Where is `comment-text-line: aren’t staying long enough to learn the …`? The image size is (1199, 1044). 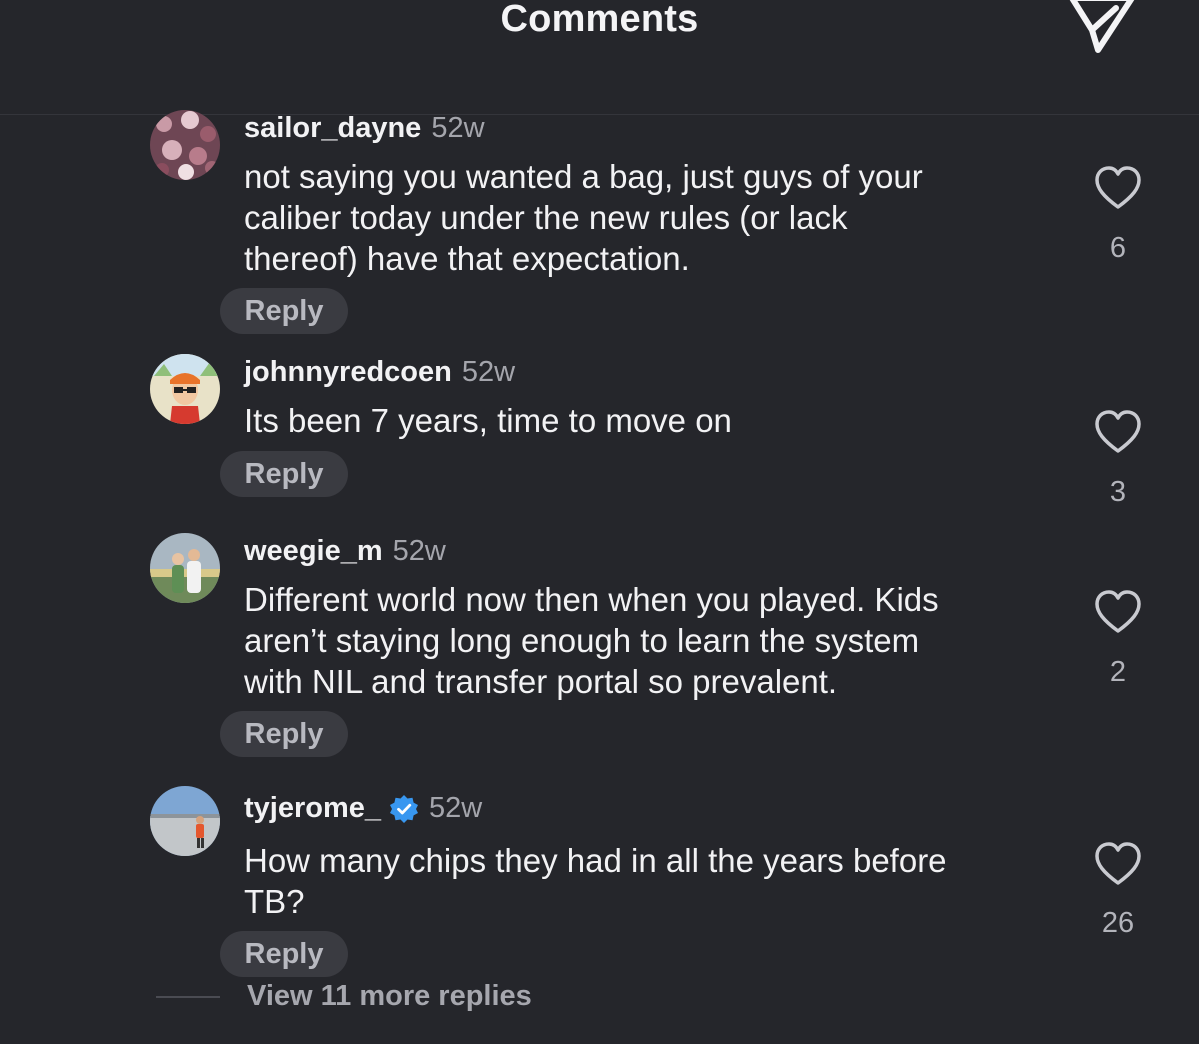 comment-text-line: aren’t staying long enough to learn the … is located at coordinates (582, 640).